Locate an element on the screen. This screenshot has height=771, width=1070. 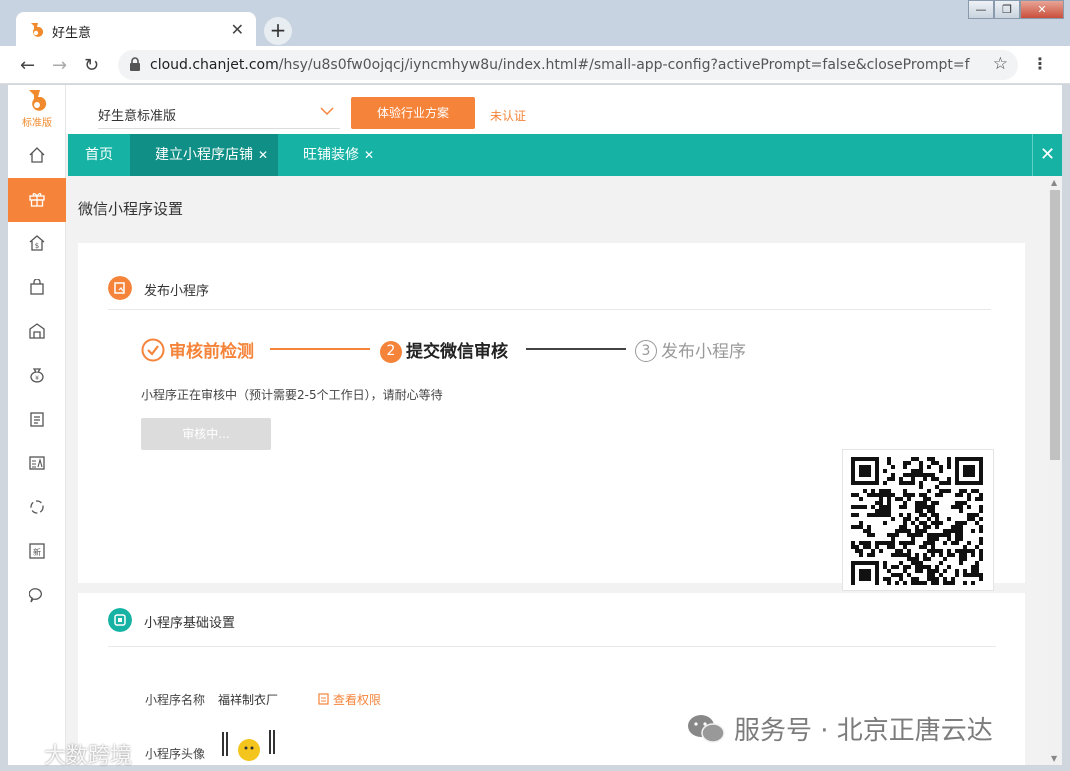
back-icon: ← is located at coordinates (27, 65).